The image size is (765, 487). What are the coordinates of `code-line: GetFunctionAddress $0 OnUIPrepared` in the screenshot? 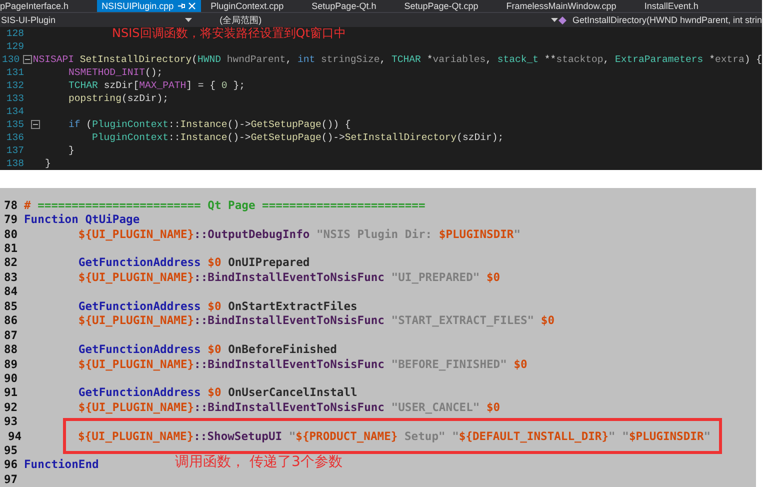 It's located at (194, 263).